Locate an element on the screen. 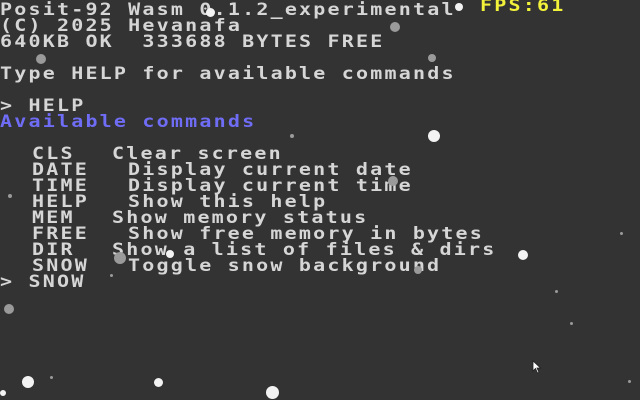 This screenshot has height=400, width=640. memory-line: 640KB OK 333688 BYTES FREE is located at coordinates (192, 41).